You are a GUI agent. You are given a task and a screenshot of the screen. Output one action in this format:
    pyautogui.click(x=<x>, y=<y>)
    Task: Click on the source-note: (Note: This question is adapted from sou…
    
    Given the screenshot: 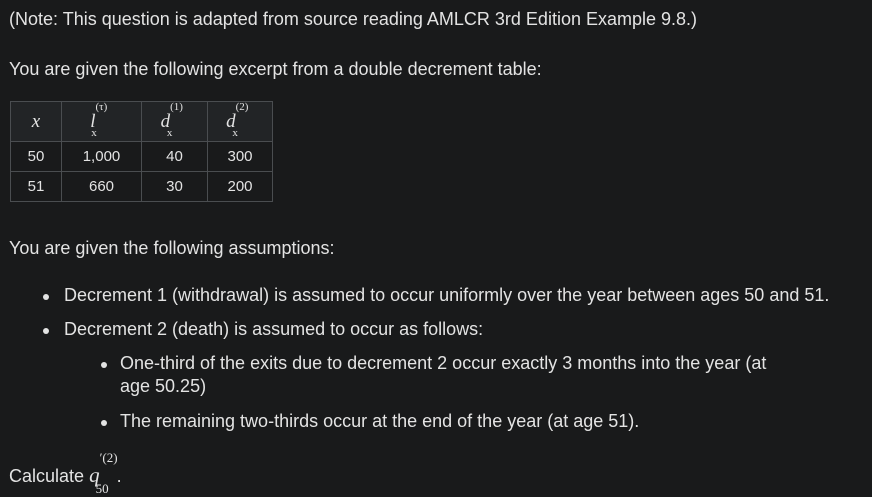 What is the action you would take?
    pyautogui.click(x=353, y=19)
    